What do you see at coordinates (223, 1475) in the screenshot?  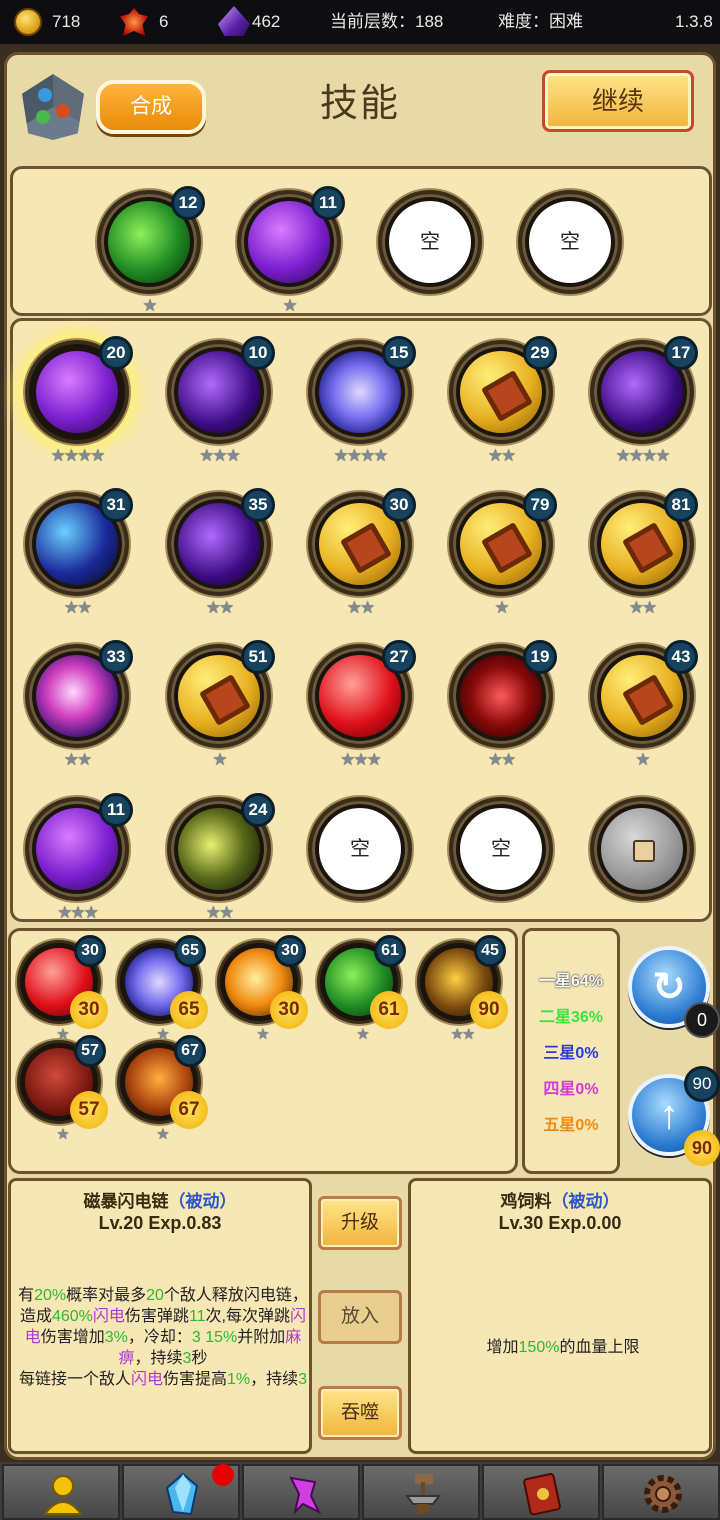 I see `notification-dot` at bounding box center [223, 1475].